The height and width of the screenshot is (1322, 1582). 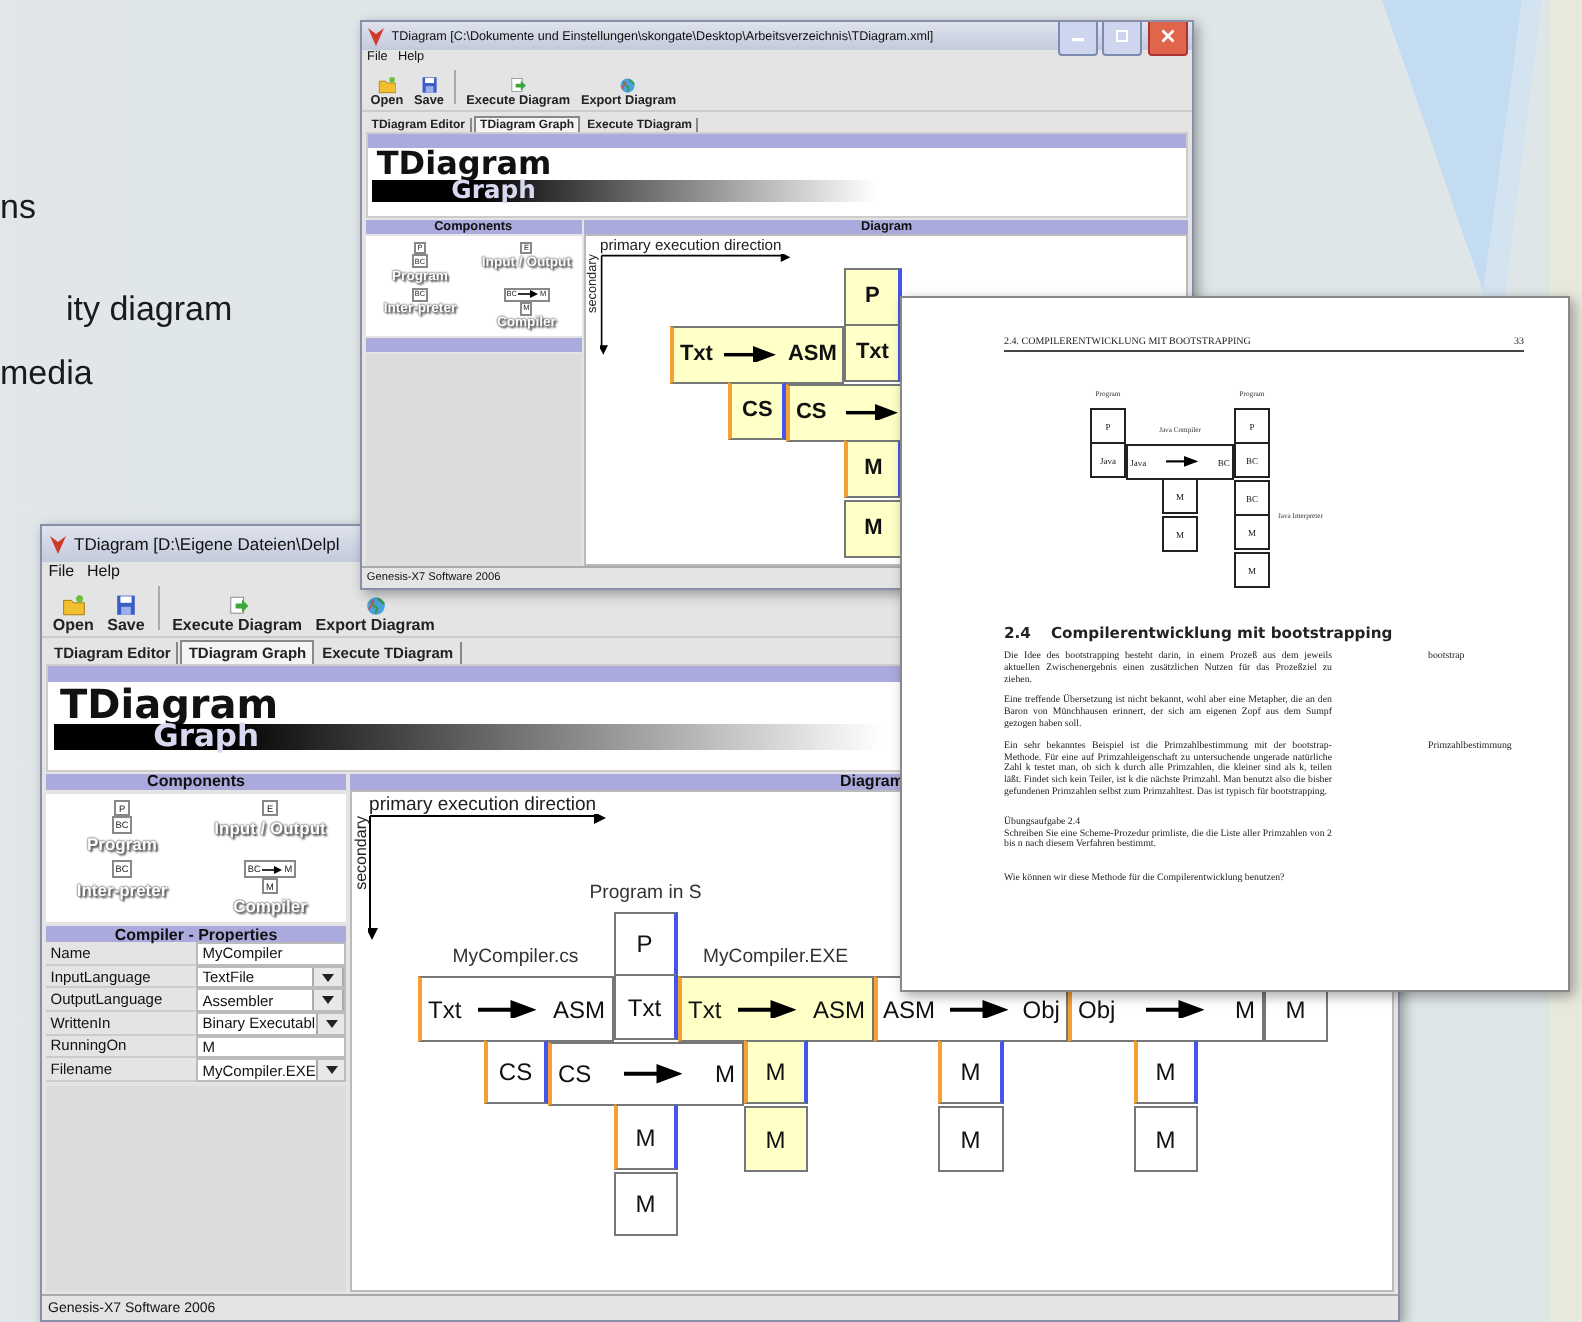 I want to click on maximize-icon, so click(x=1122, y=36).